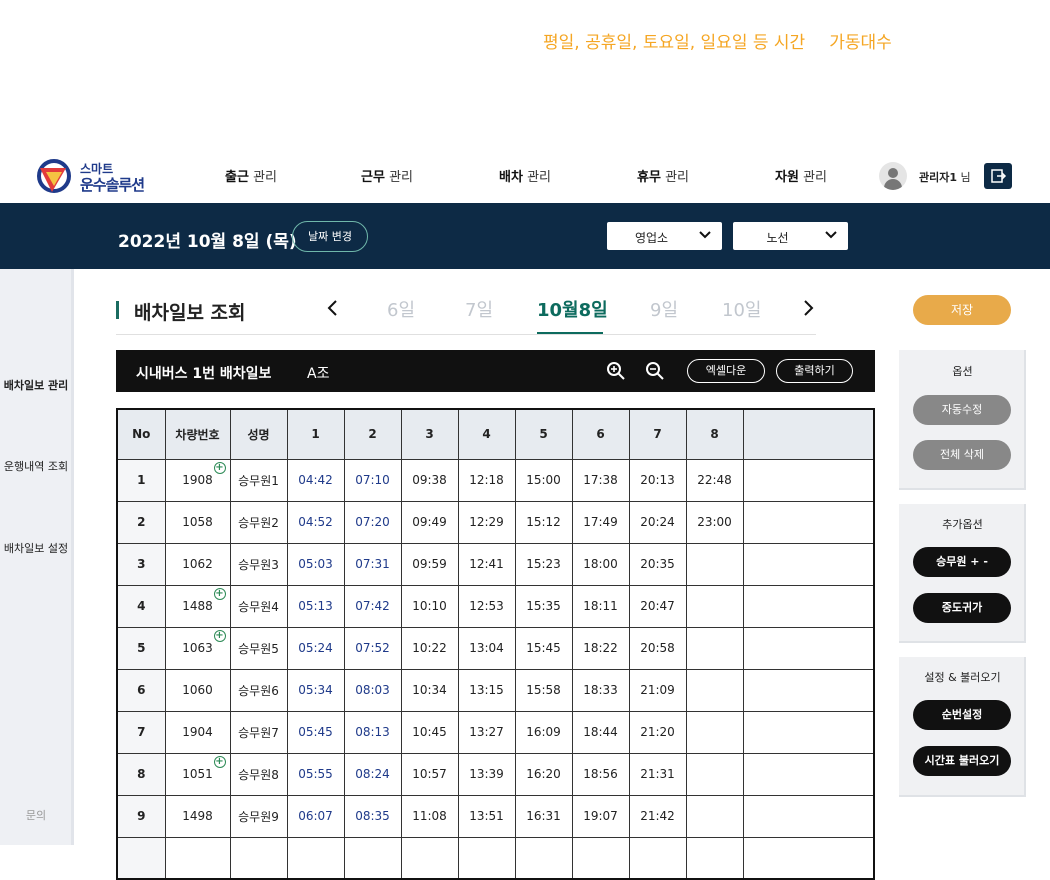 This screenshot has height=880, width=1050. What do you see at coordinates (801, 175) in the screenshot?
I see `menu-resources: 자원 관리` at bounding box center [801, 175].